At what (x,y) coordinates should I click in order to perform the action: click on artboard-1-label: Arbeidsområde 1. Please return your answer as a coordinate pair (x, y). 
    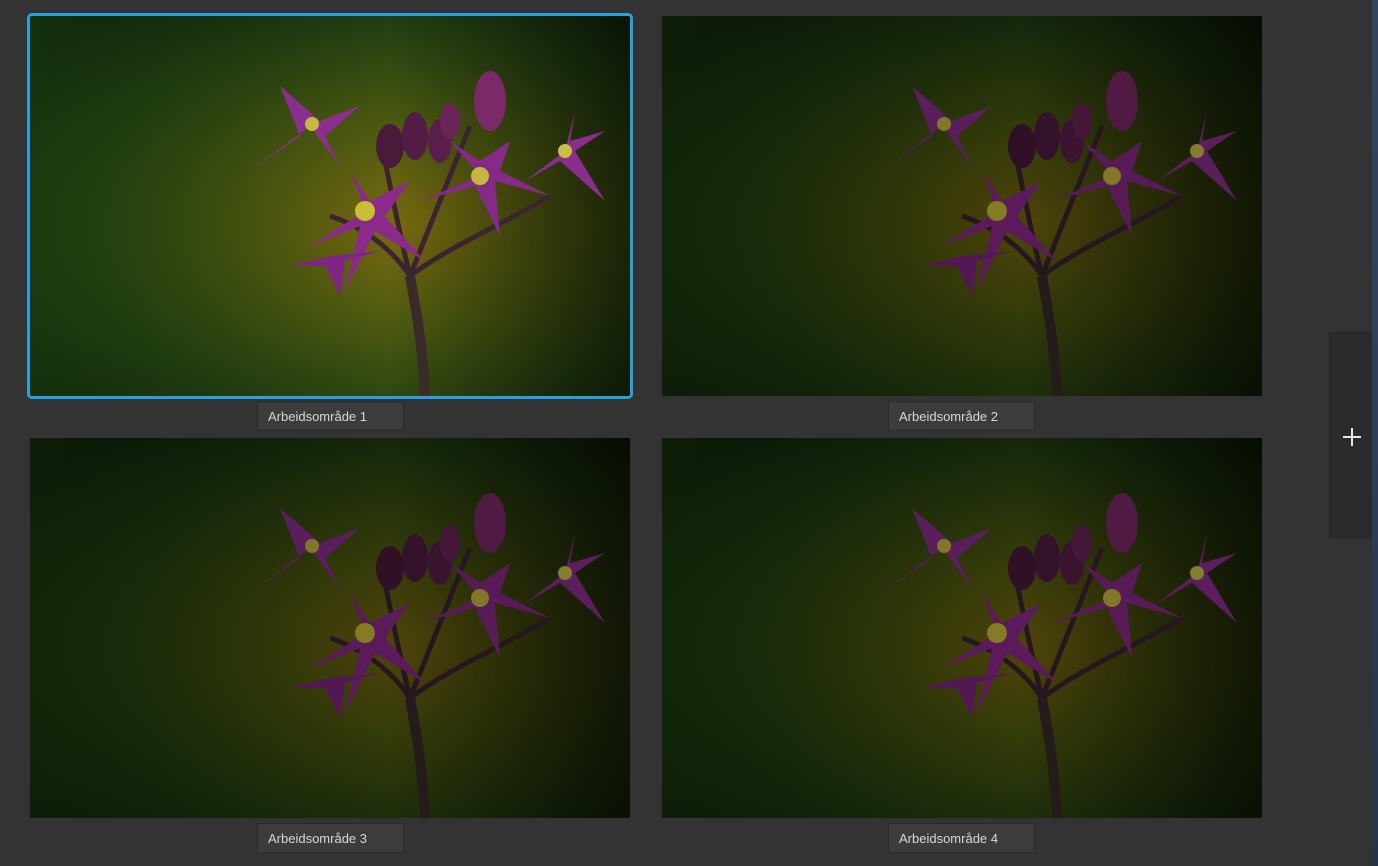
    Looking at the image, I should click on (330, 416).